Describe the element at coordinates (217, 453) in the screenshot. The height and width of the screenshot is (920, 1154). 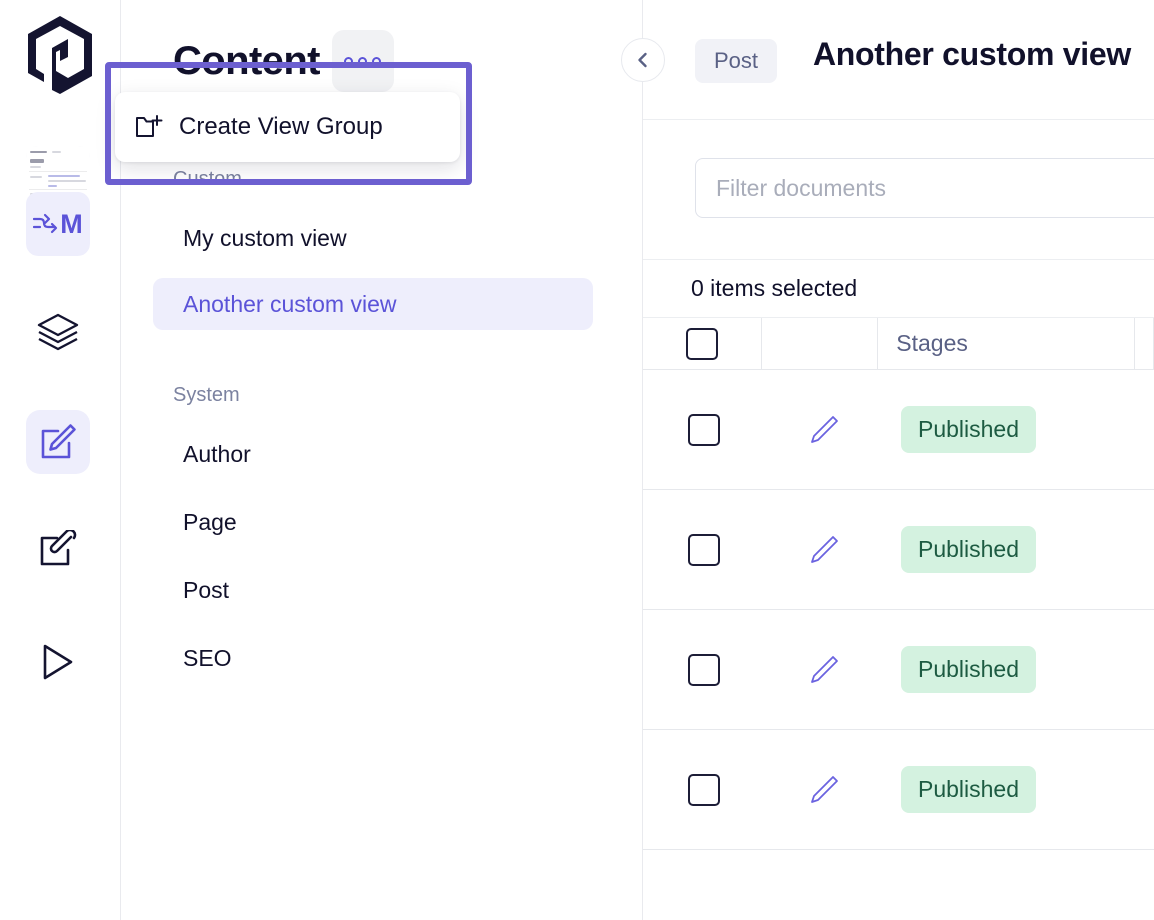
I see `sidebar-item-label: Author` at that location.